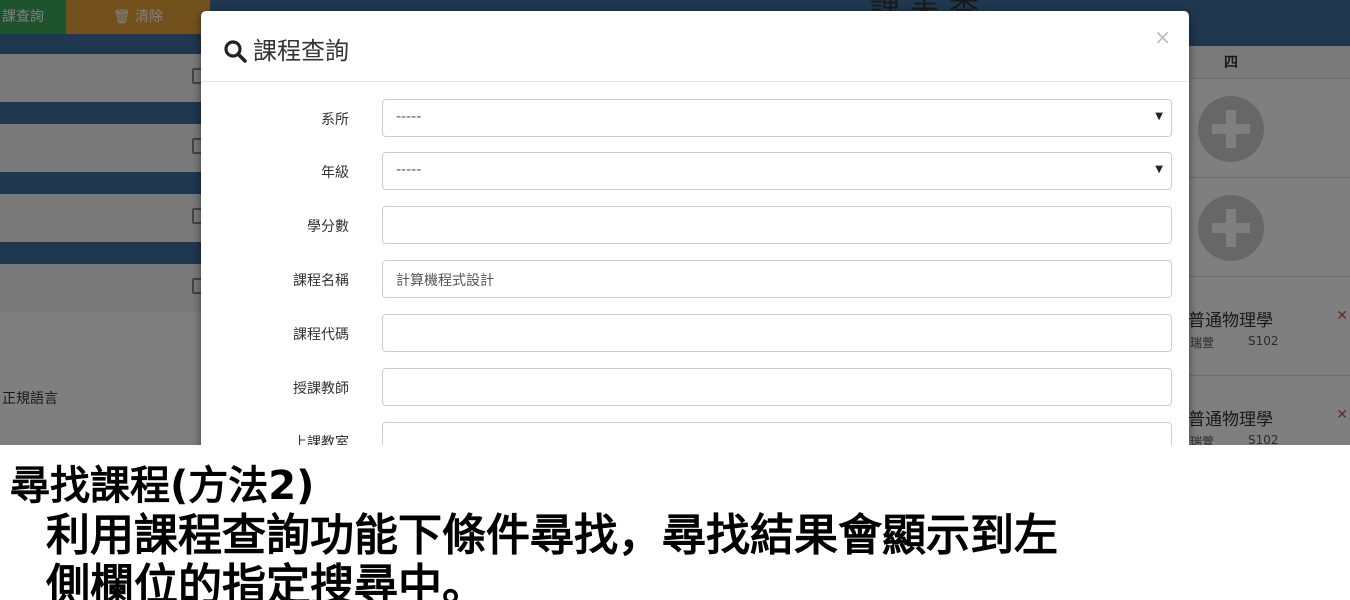 The image size is (1350, 600). Describe the element at coordinates (777, 225) in the screenshot. I see `credits-input` at that location.